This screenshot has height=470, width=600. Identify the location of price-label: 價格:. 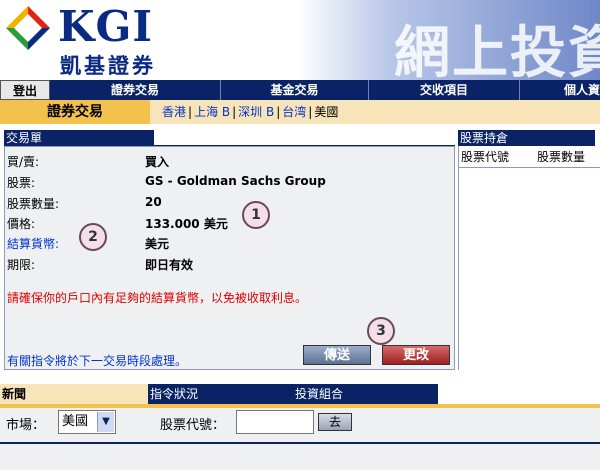
(21, 224).